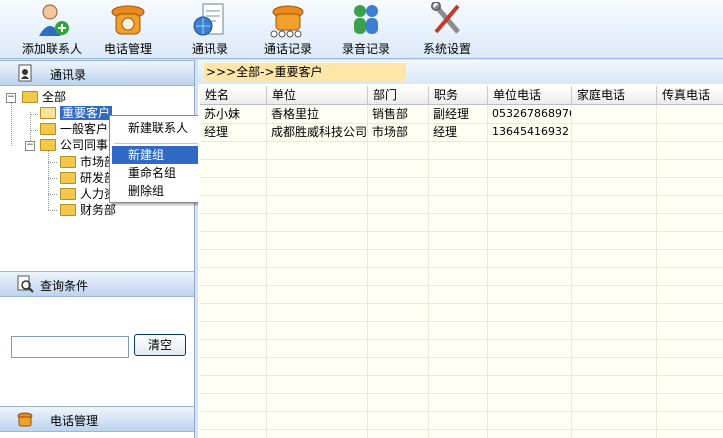 The height and width of the screenshot is (438, 723). I want to click on add-contact-icon, so click(54, 20).